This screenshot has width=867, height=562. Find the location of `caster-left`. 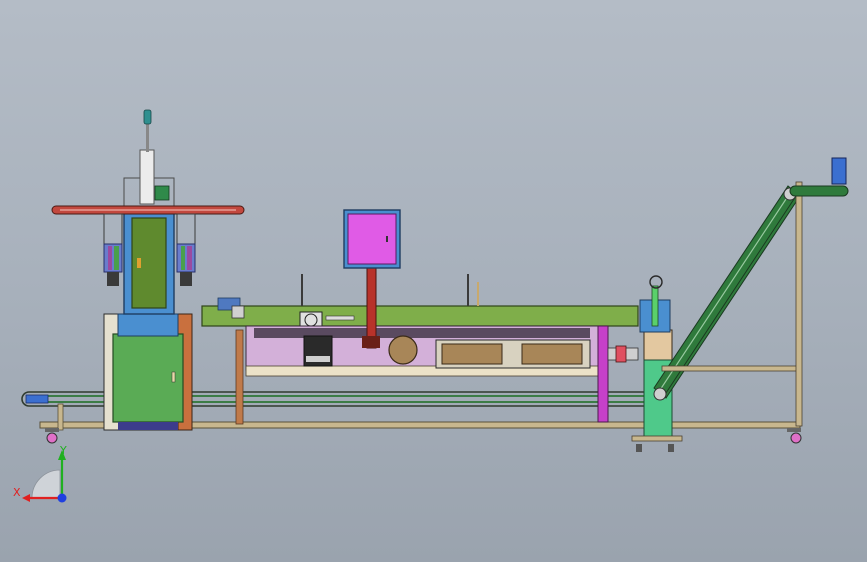

caster-left is located at coordinates (52, 436).